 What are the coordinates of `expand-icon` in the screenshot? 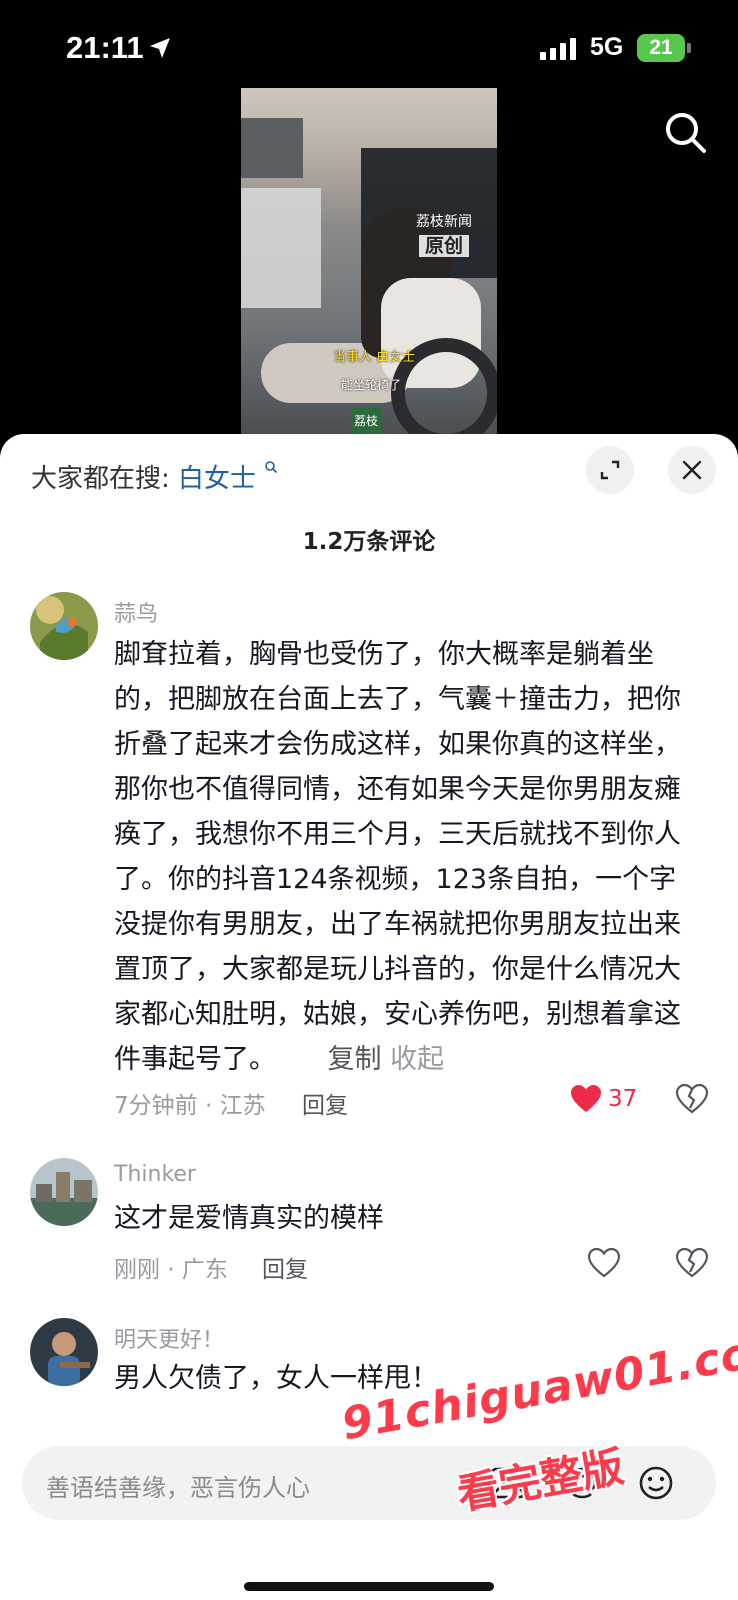 It's located at (610, 470).